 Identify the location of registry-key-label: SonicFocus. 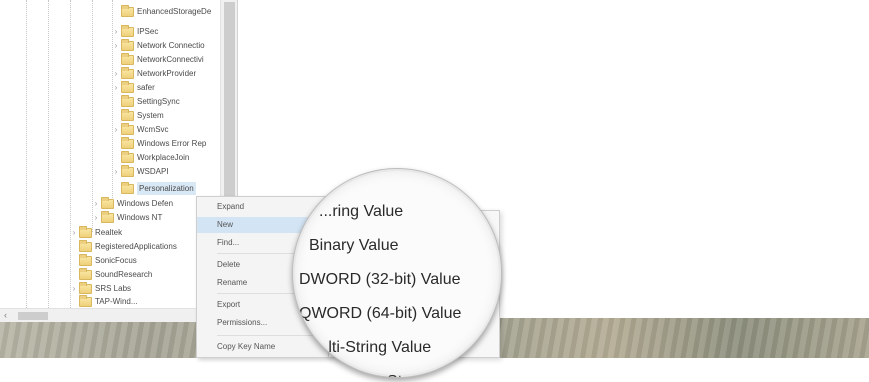
(116, 260).